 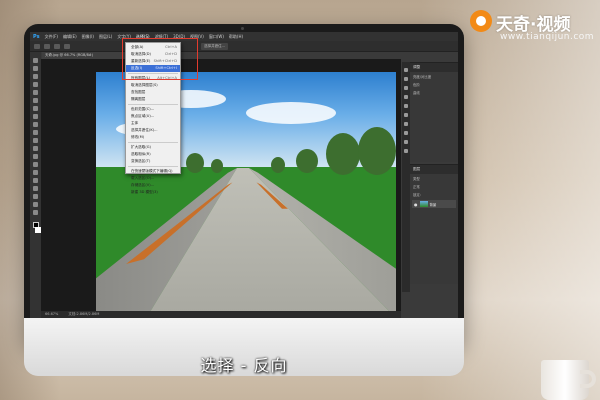 I want to click on stamp-tool-icon, so click(x=35, y=124).